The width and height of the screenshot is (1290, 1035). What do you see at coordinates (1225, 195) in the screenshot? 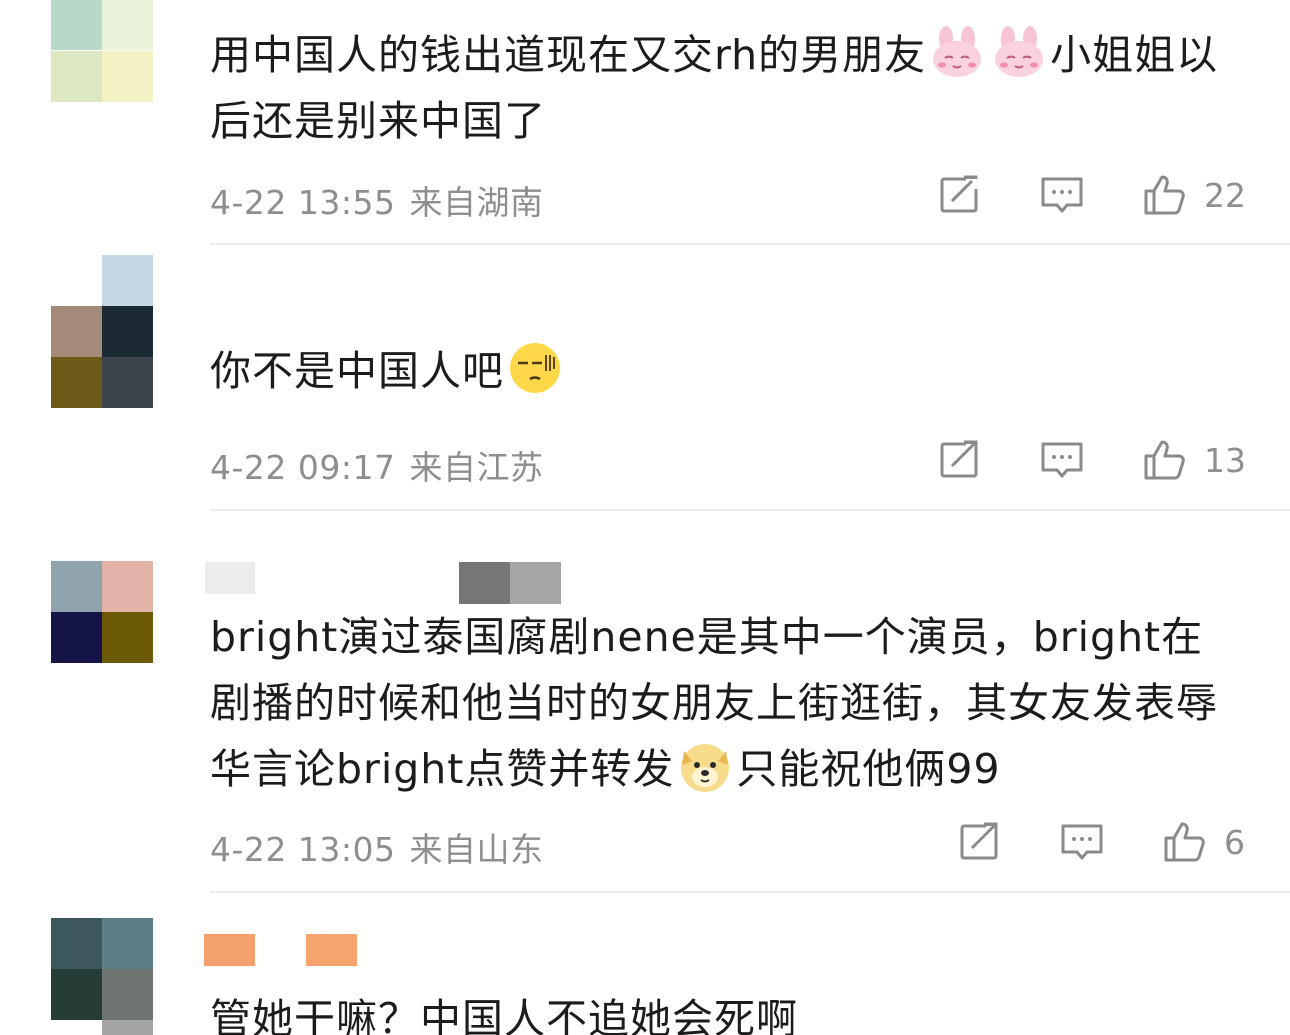
I see `like-count: 22` at bounding box center [1225, 195].